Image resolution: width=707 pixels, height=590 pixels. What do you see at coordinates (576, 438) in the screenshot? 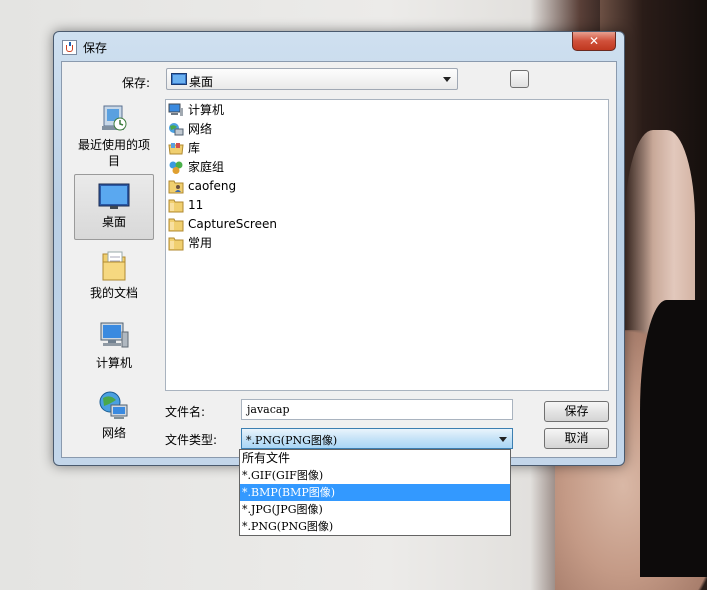
I see `cancel-button: 取消` at bounding box center [576, 438].